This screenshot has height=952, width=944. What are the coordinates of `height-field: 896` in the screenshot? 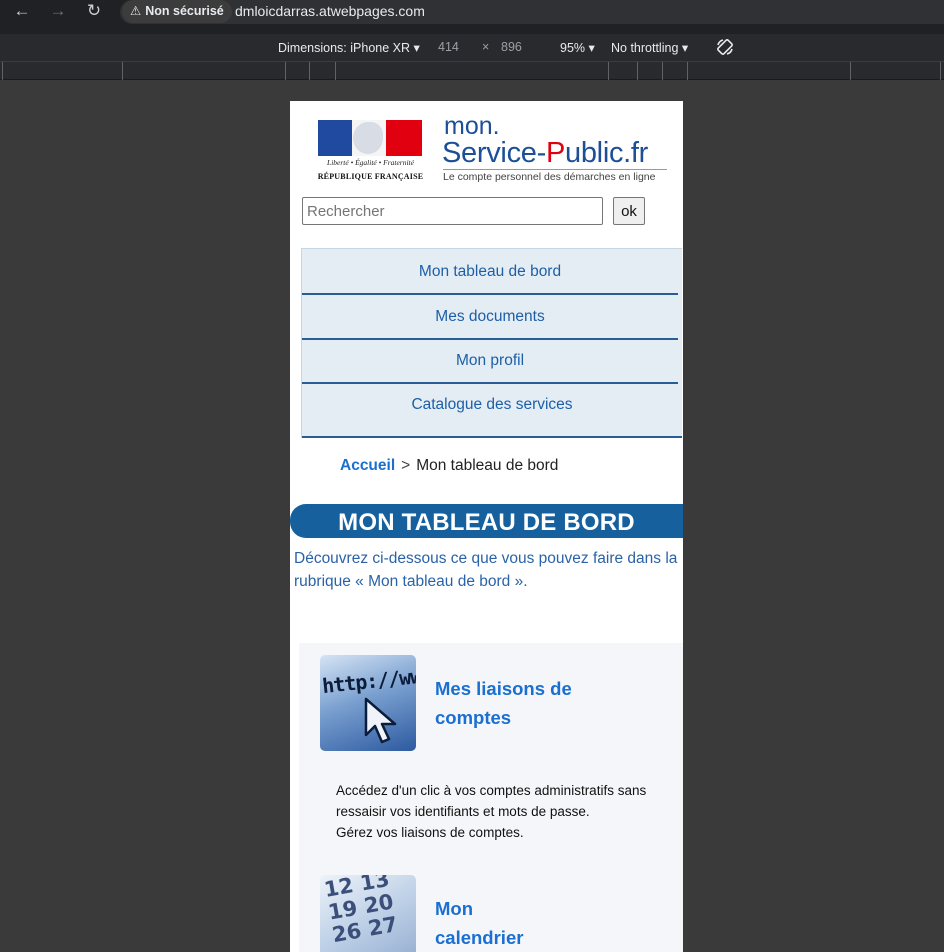 It's located at (511, 47).